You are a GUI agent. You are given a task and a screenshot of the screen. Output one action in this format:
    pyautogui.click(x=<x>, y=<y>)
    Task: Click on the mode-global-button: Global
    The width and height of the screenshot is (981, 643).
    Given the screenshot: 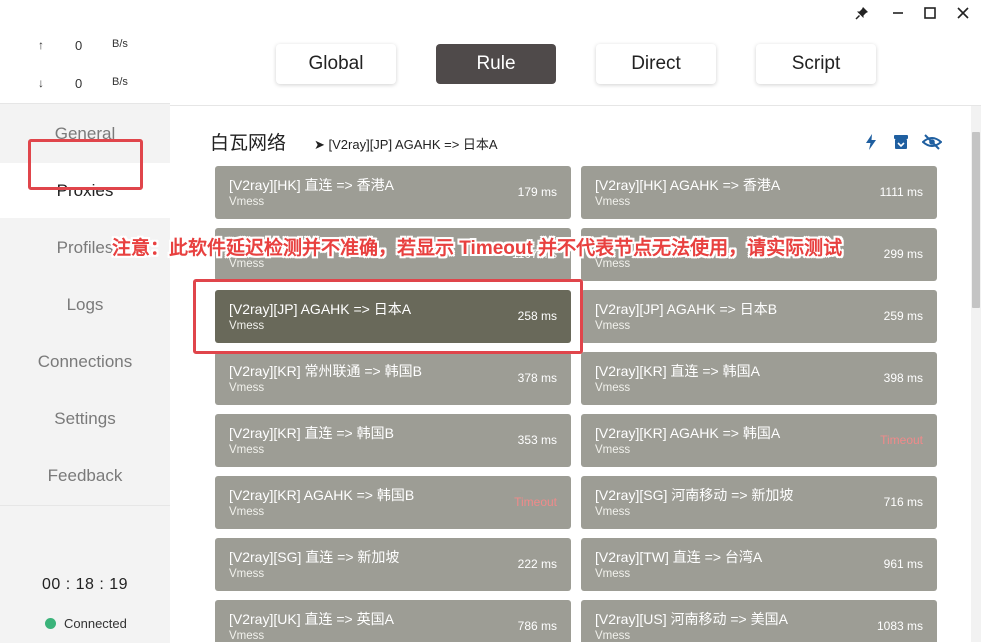 What is the action you would take?
    pyautogui.click(x=336, y=64)
    